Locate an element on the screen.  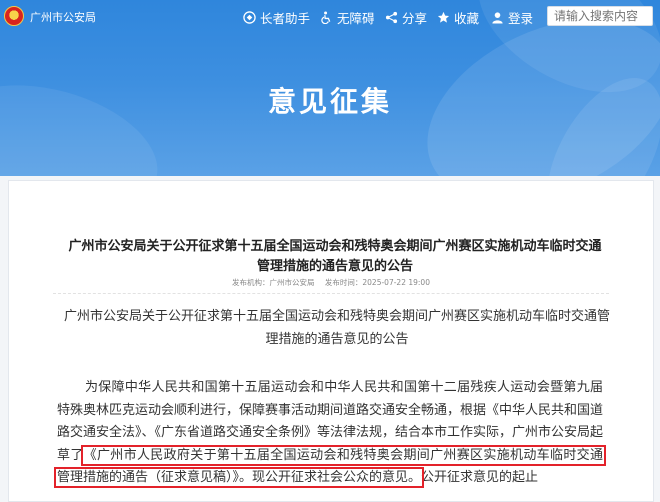
nav-accessibility-label: 无障碍 is located at coordinates (356, 18).